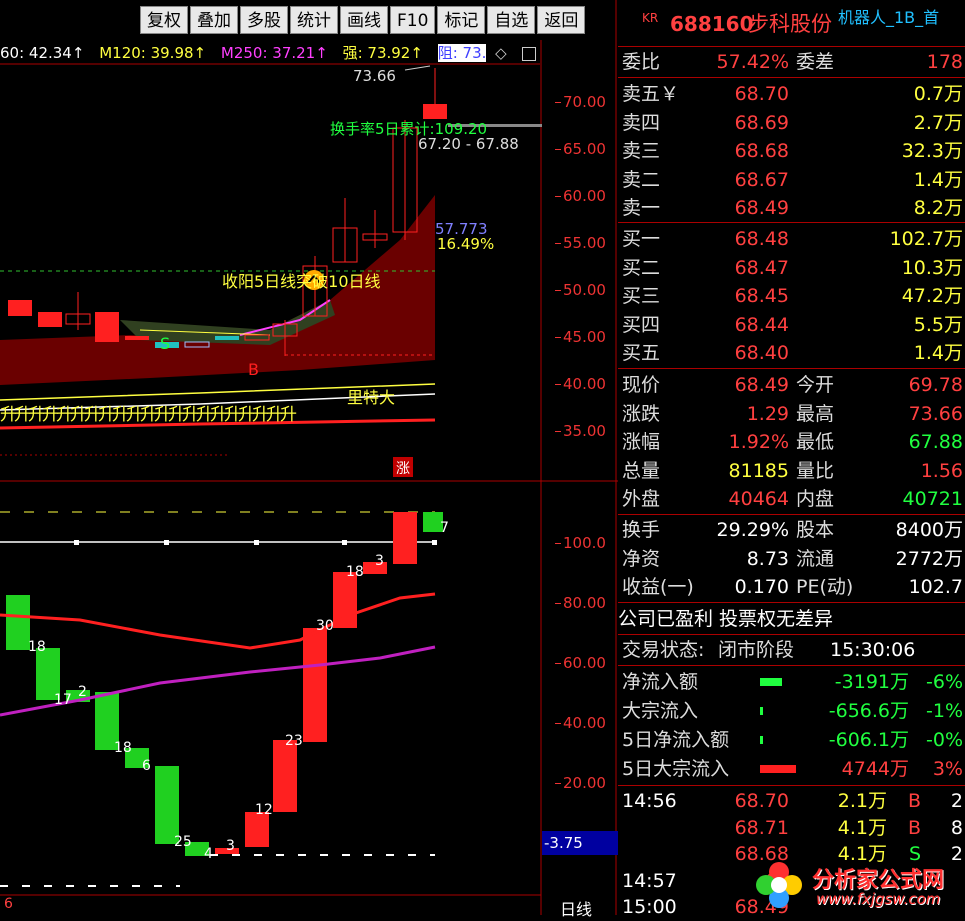 The width and height of the screenshot is (965, 921). Describe the element at coordinates (956, 801) in the screenshot. I see `tick-count: 2` at that location.